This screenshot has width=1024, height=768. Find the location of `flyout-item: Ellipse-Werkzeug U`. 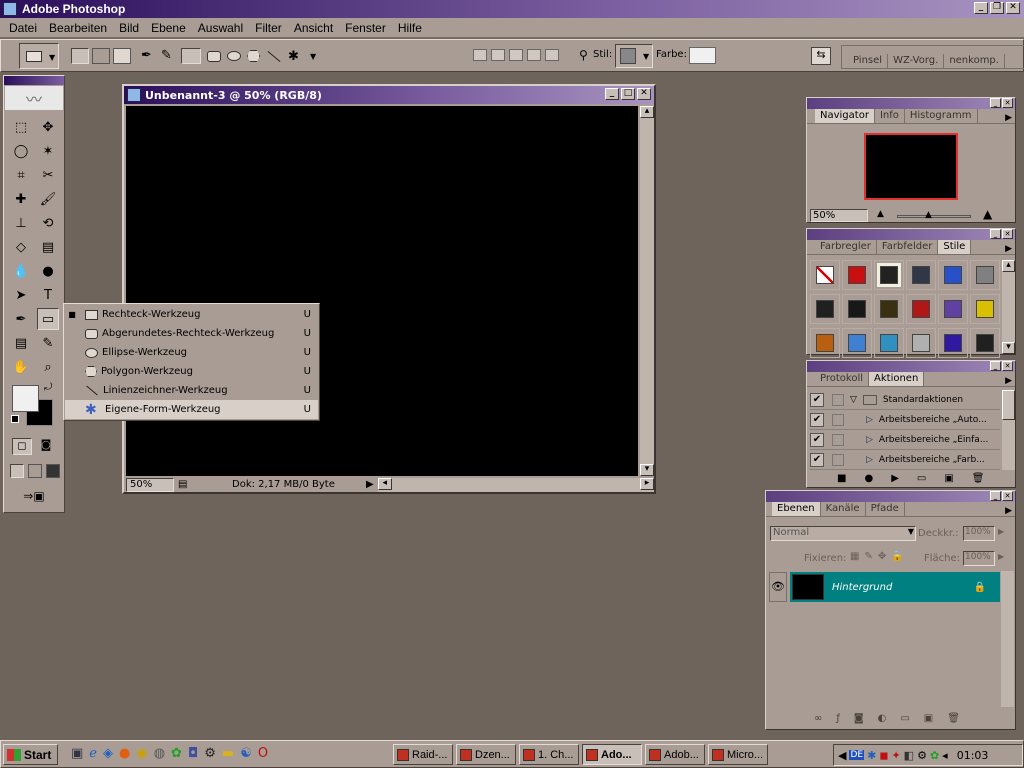

flyout-item: Ellipse-Werkzeug U is located at coordinates (191, 352).